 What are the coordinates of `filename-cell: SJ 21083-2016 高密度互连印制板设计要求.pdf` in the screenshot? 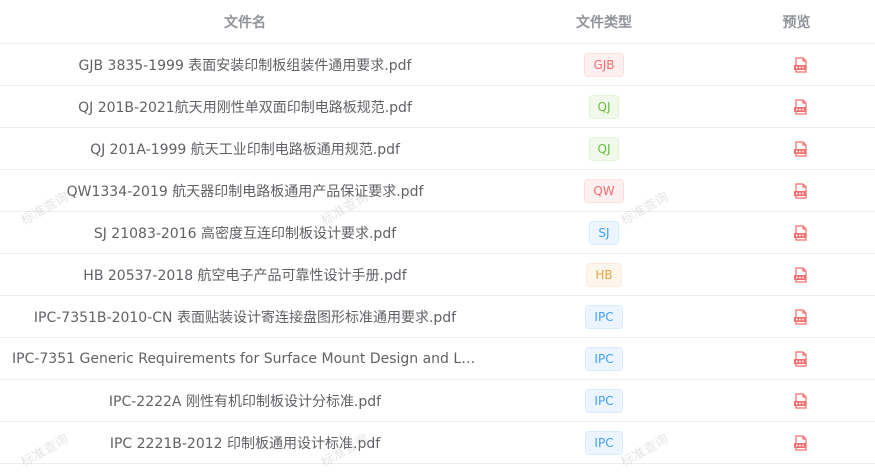 It's located at (245, 232).